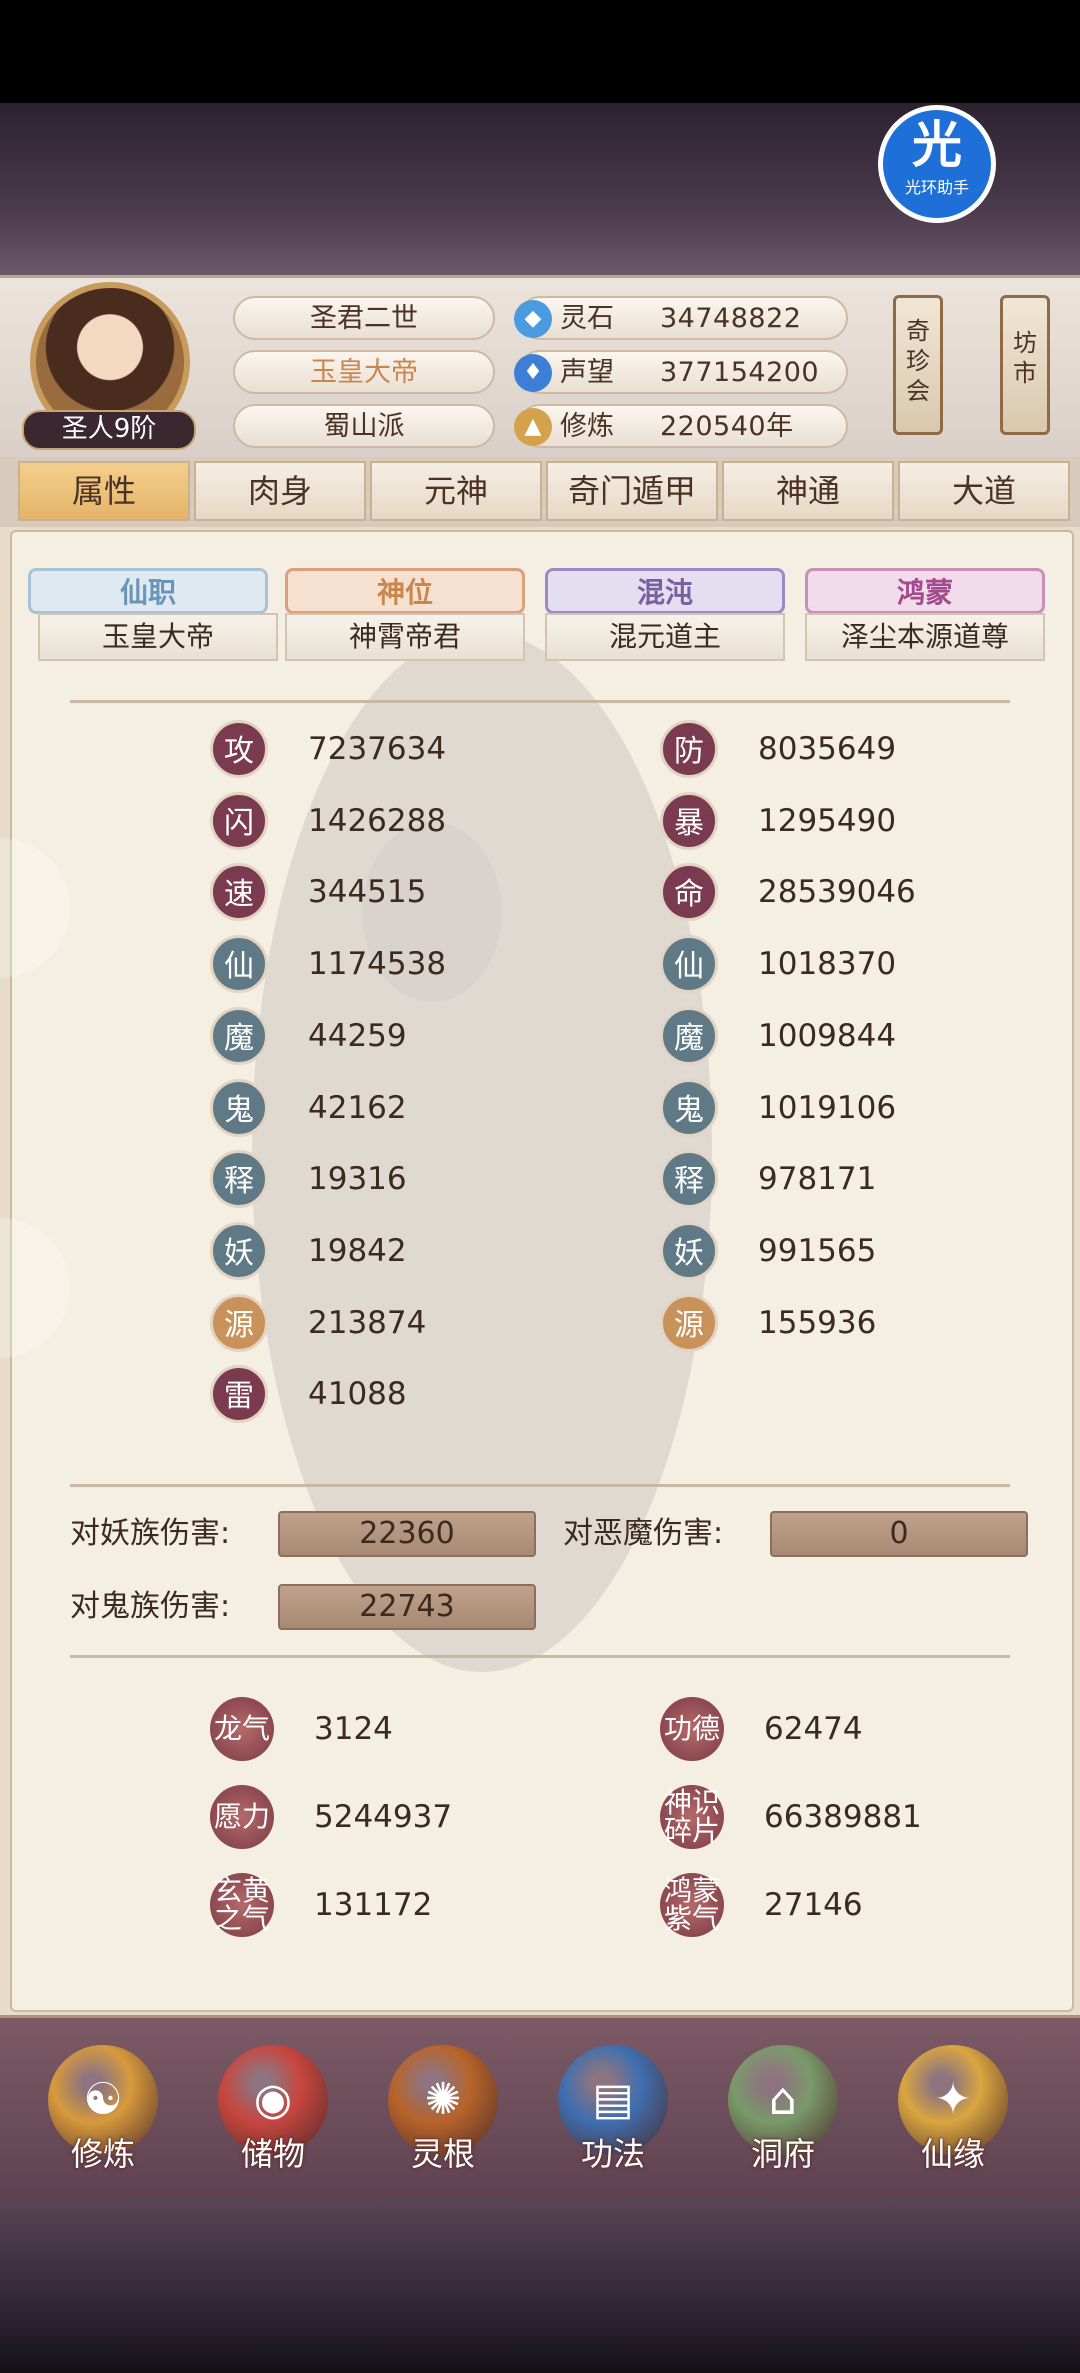 Image resolution: width=1080 pixels, height=2373 pixels. Describe the element at coordinates (937, 145) in the screenshot. I see `halo-assistant-icon: 光` at that location.